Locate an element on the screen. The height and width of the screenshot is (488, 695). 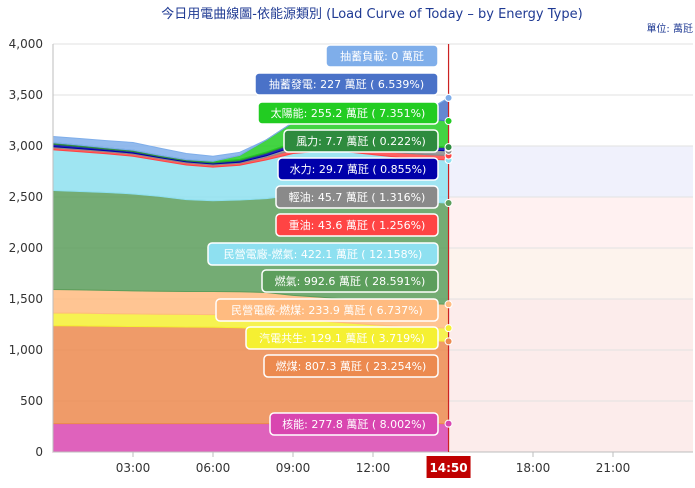
tooltip-label: 輕油: 45.7 萬瓩 ( 1.316%) is located at coordinates (357, 197).